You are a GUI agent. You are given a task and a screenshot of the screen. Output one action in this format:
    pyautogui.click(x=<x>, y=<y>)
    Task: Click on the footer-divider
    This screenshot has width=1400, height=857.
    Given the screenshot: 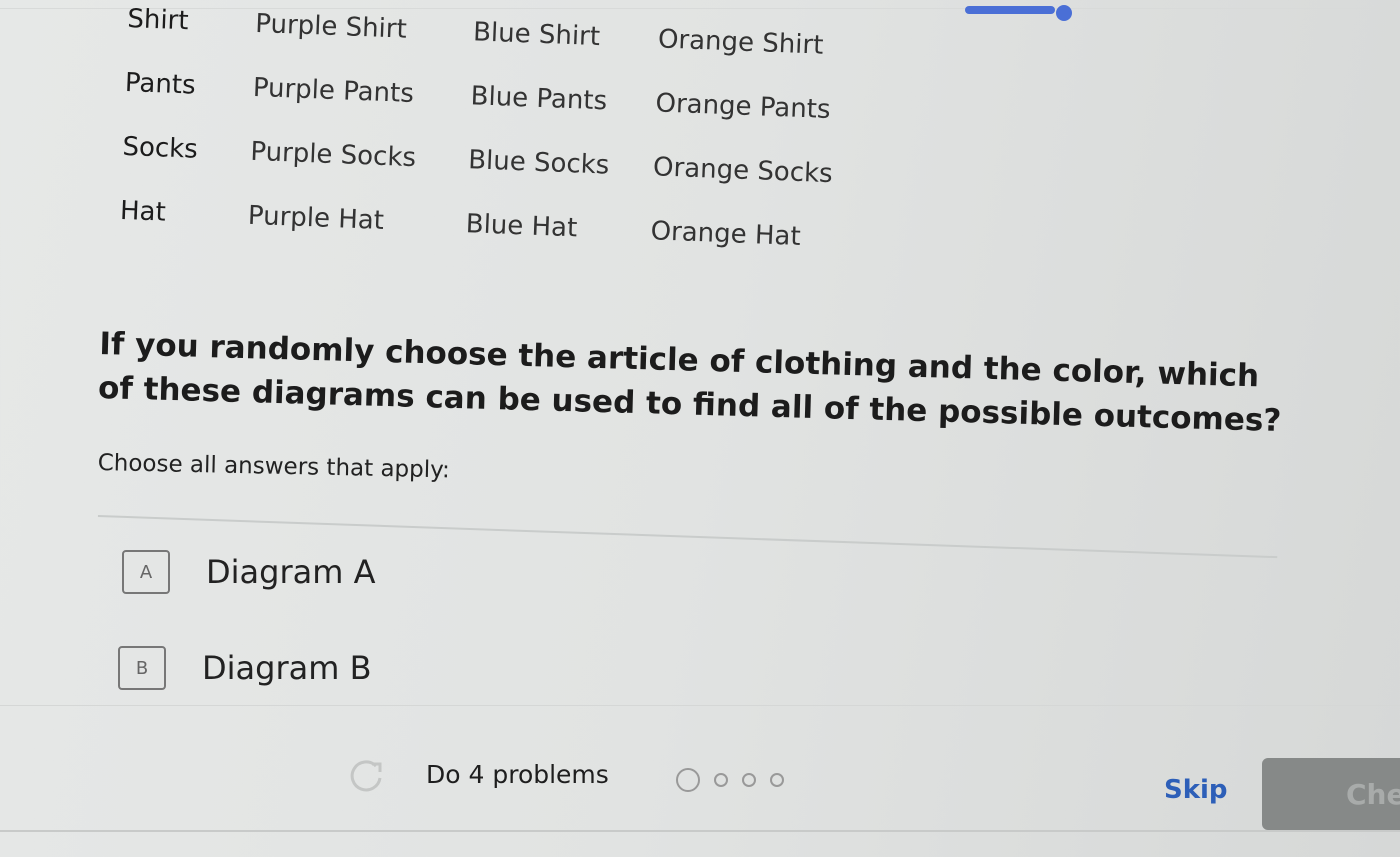 What is the action you would take?
    pyautogui.click(x=700, y=705)
    